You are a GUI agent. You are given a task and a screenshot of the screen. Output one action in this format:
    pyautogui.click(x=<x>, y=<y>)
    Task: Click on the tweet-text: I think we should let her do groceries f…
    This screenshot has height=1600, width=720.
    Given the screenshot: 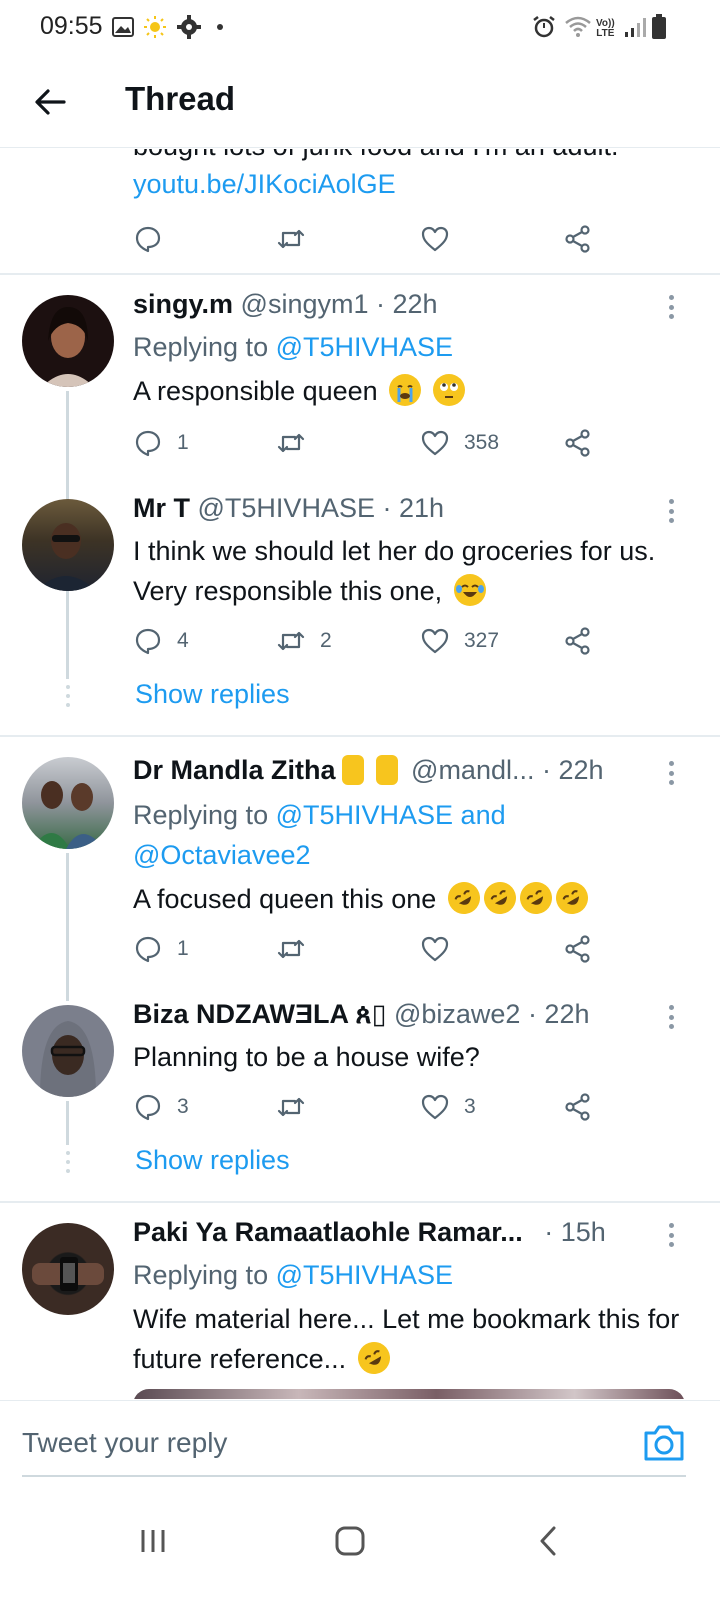 What is the action you would take?
    pyautogui.click(x=394, y=571)
    